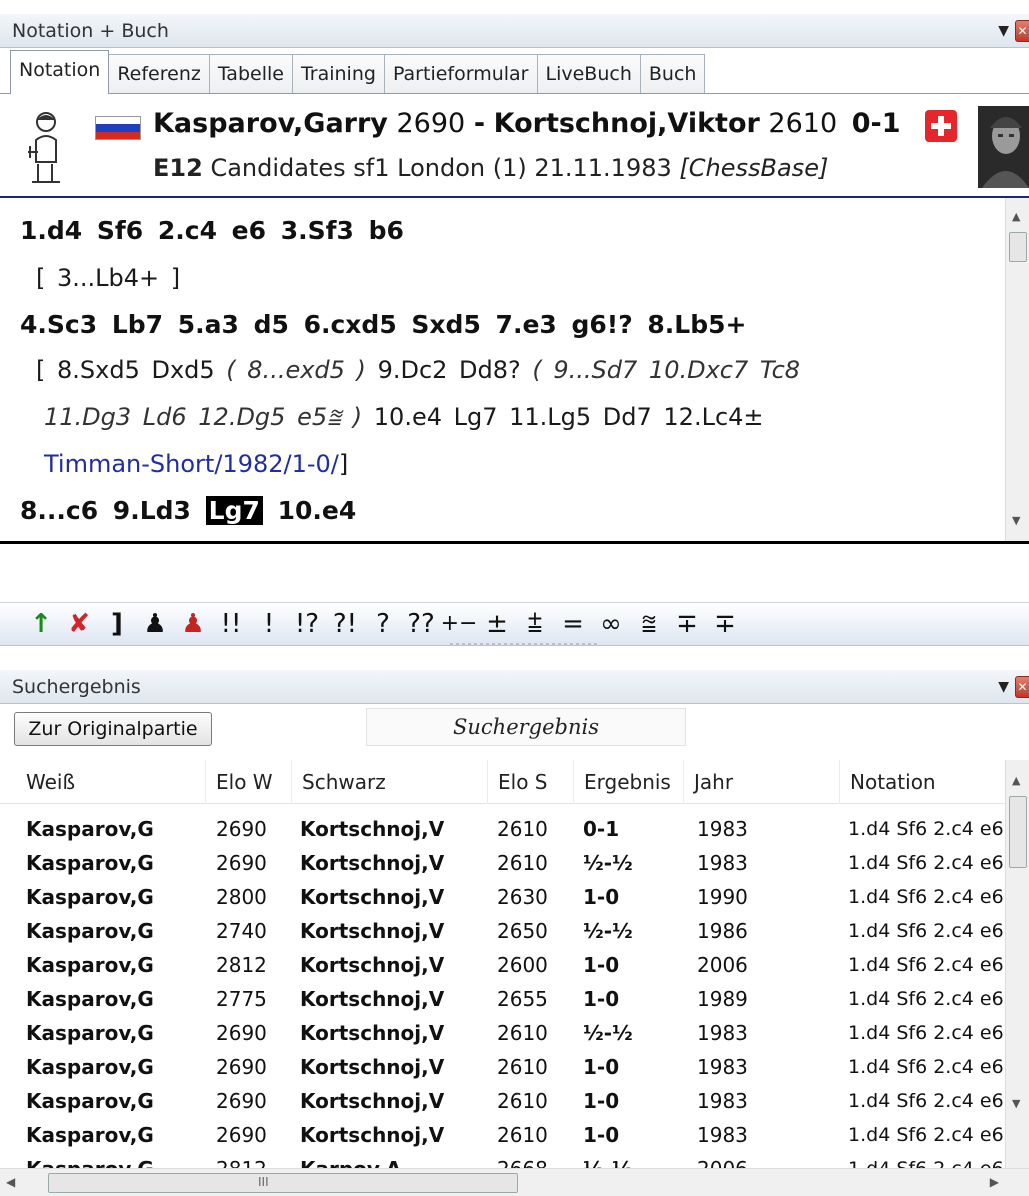 This screenshot has height=1196, width=1029. I want to click on mainline-moves-1: 1.d4 Sf6 2.c4 e6 3.Sf3 b6, so click(212, 230).